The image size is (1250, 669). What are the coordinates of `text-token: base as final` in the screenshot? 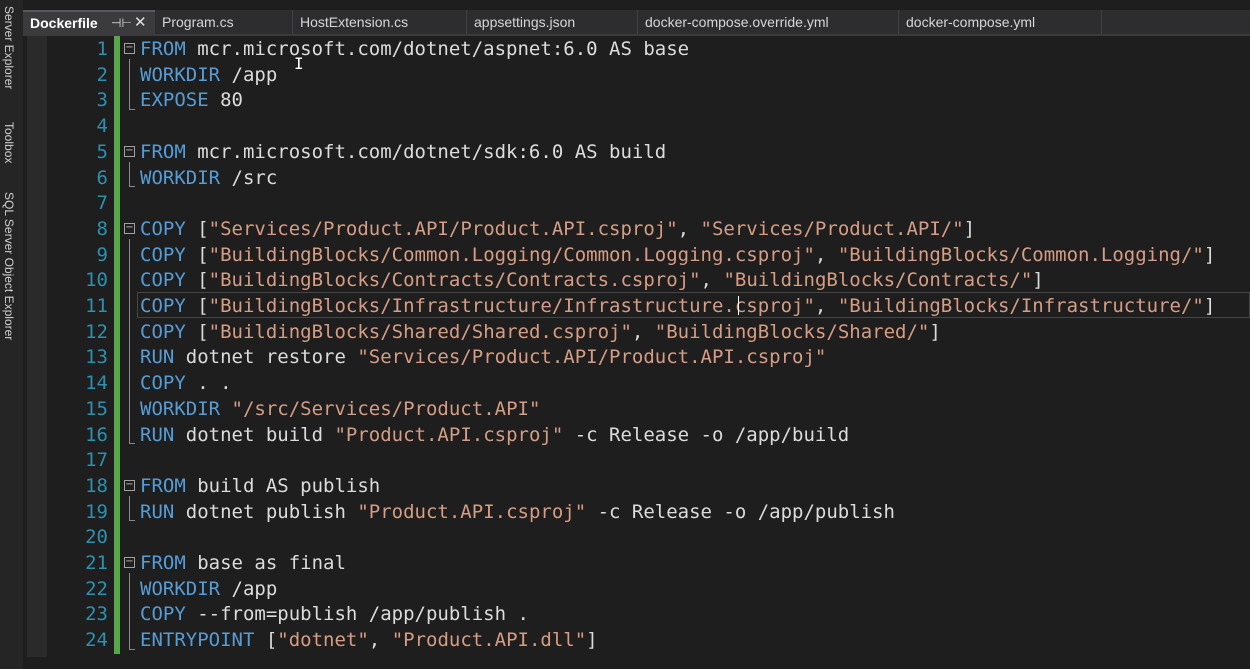 It's located at (265, 563).